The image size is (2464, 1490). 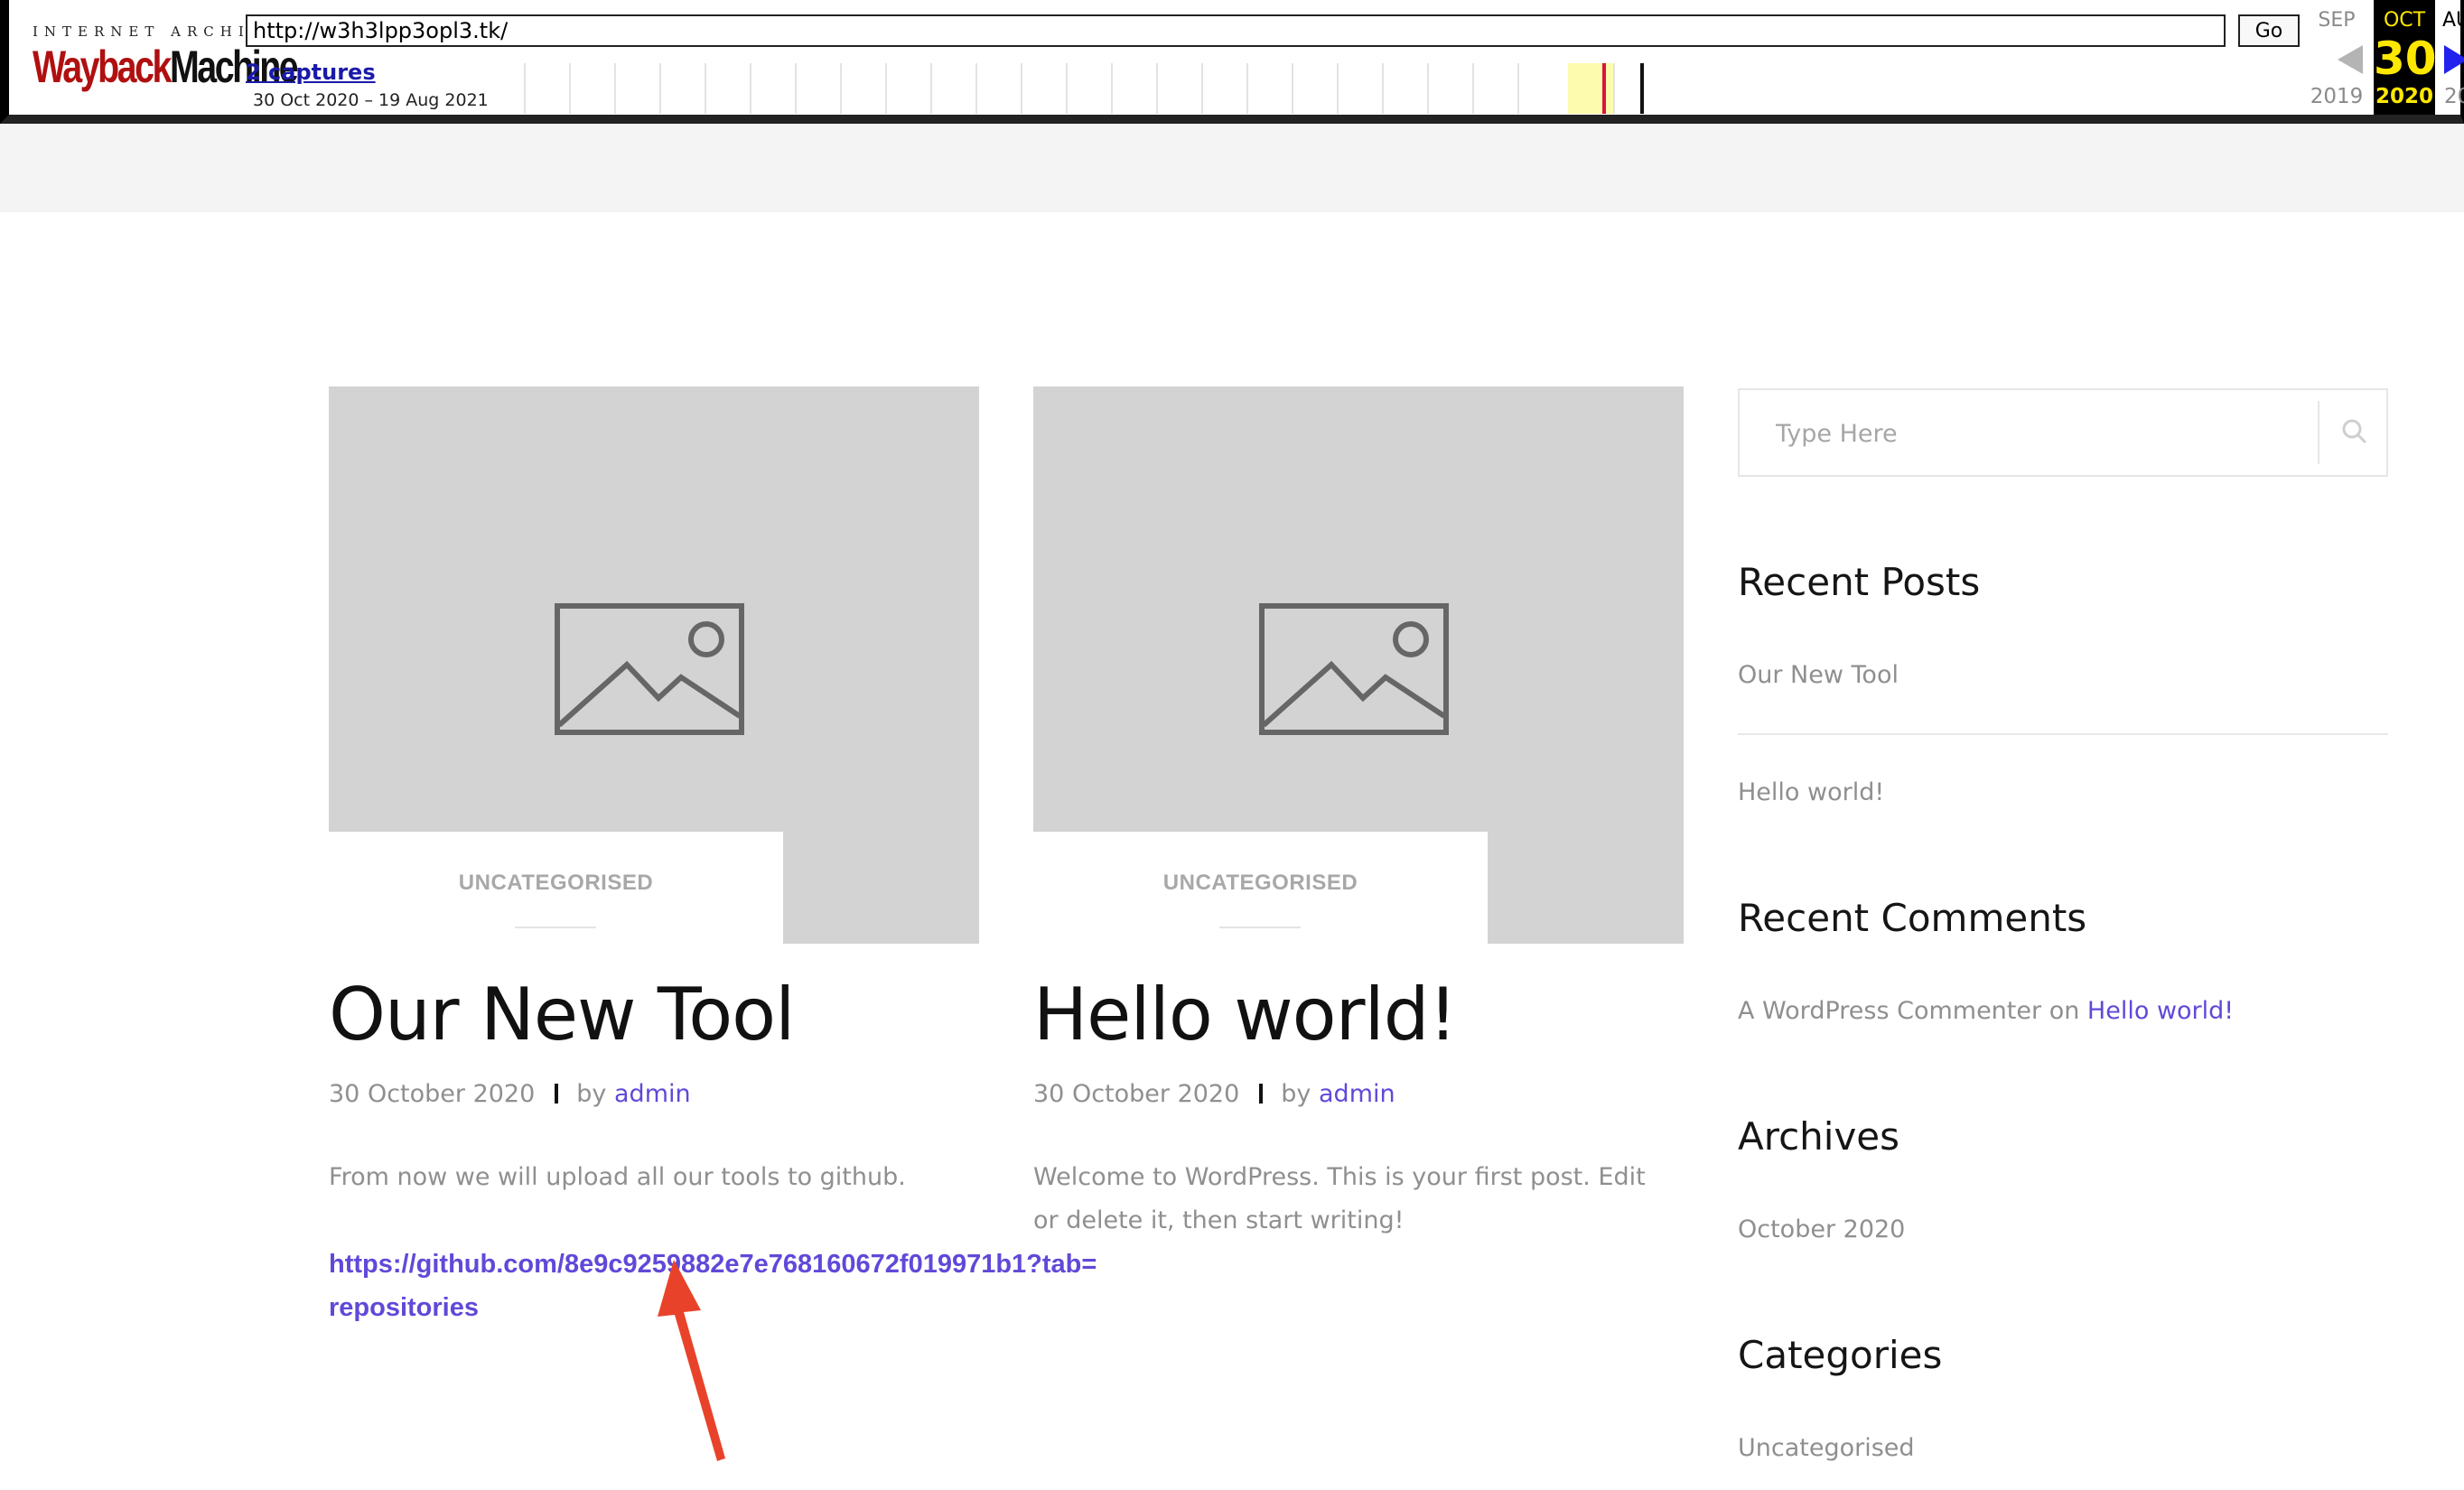 I want to click on search-box, so click(x=2063, y=433).